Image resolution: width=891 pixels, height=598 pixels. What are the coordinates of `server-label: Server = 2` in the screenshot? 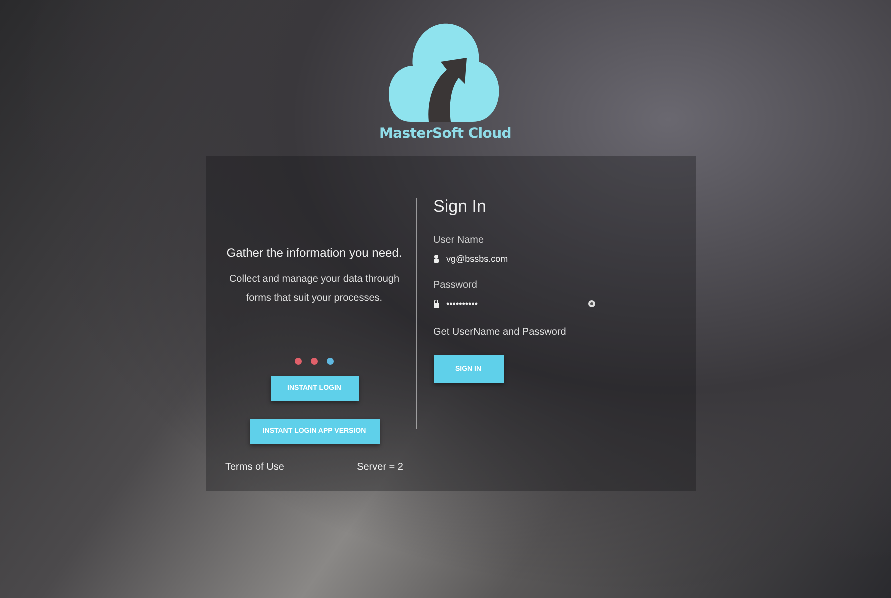 It's located at (380, 467).